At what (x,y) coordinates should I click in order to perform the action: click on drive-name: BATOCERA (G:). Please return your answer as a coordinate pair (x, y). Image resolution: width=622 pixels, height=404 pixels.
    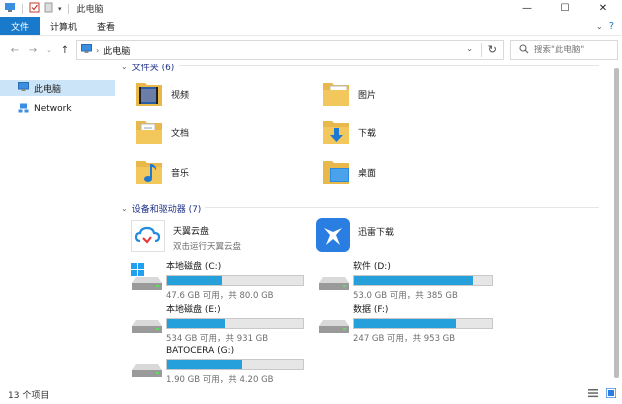
    Looking at the image, I should click on (200, 351).